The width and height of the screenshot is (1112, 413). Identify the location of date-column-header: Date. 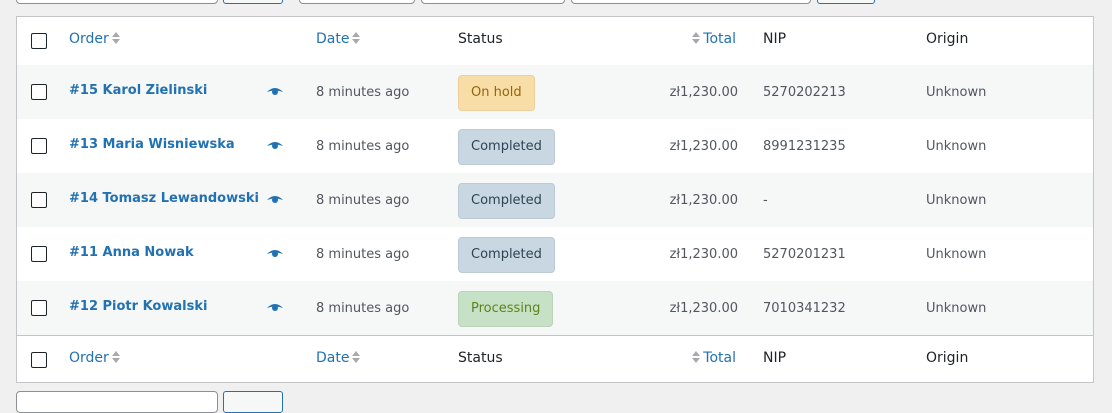
(339, 39).